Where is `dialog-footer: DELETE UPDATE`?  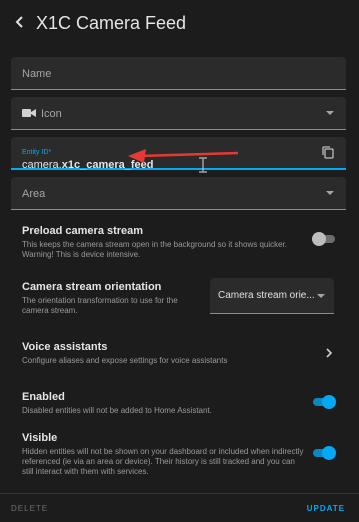
dialog-footer: DELETE UPDATE is located at coordinates (179, 507).